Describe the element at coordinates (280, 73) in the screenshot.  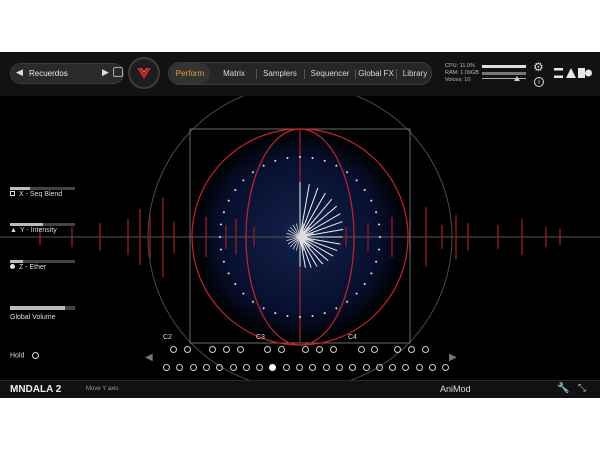
I see `tab-samplers: Samplers` at that location.